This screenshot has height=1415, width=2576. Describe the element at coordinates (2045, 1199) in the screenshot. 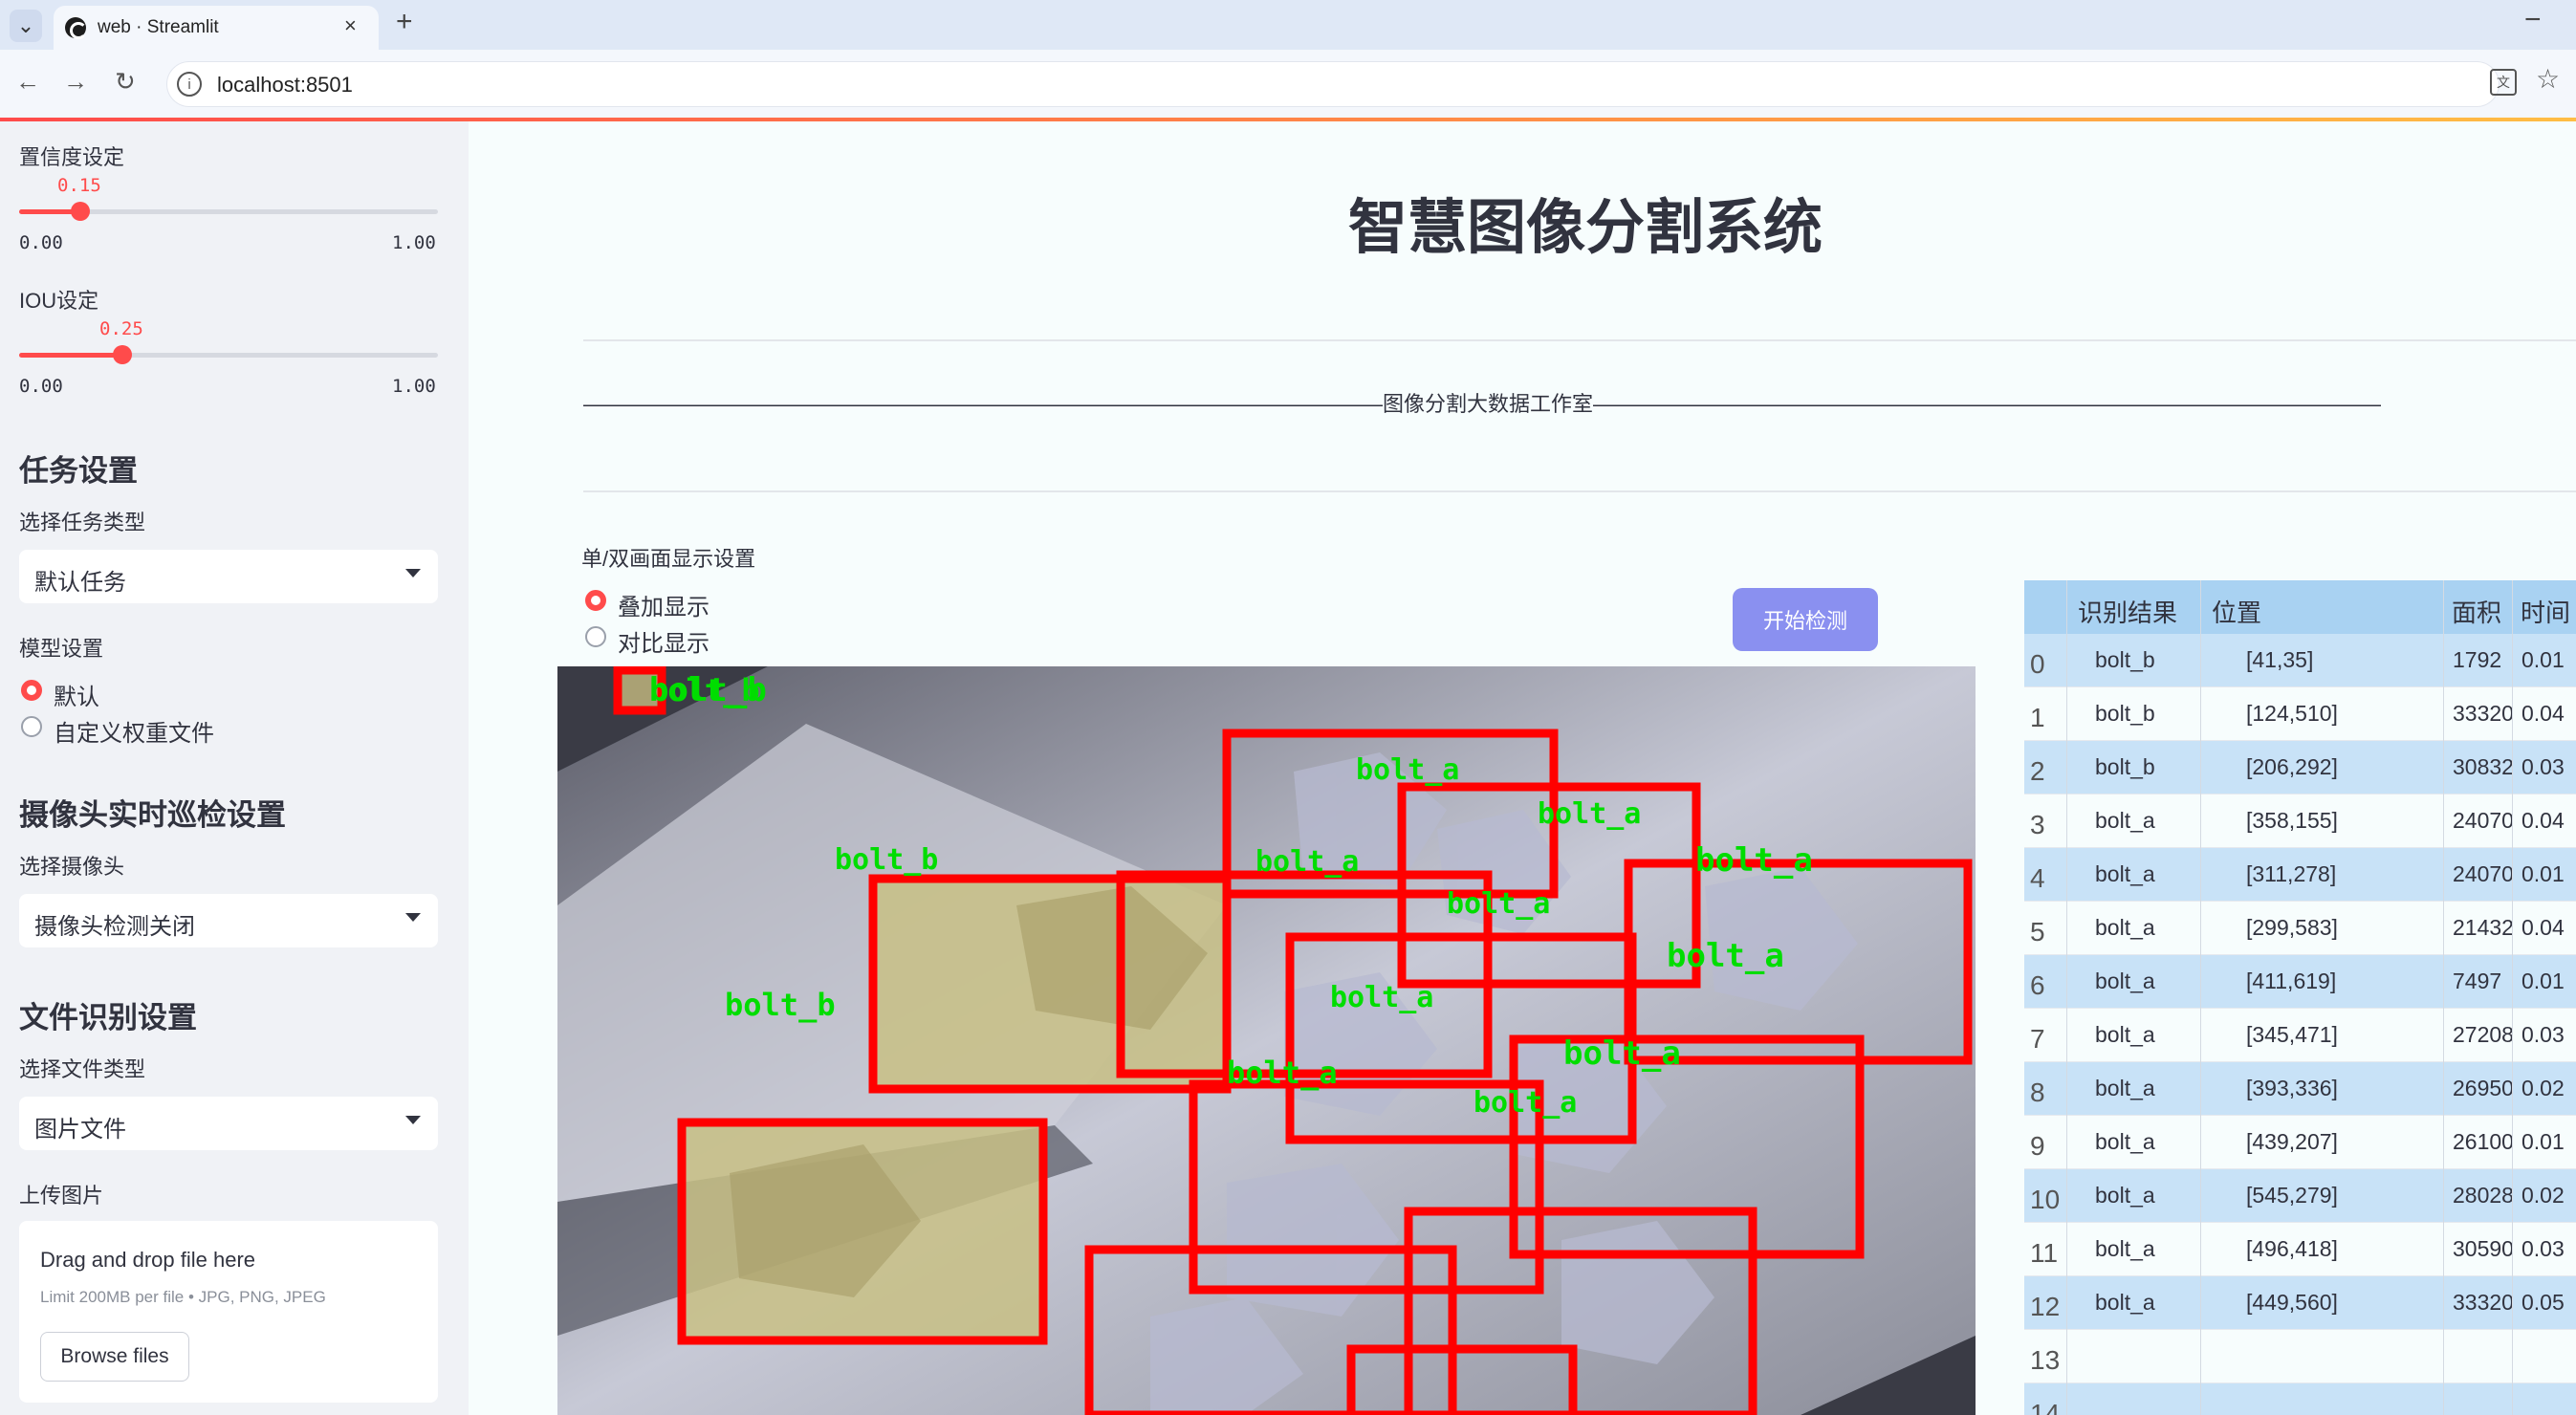

I see `row-index: 10` at that location.